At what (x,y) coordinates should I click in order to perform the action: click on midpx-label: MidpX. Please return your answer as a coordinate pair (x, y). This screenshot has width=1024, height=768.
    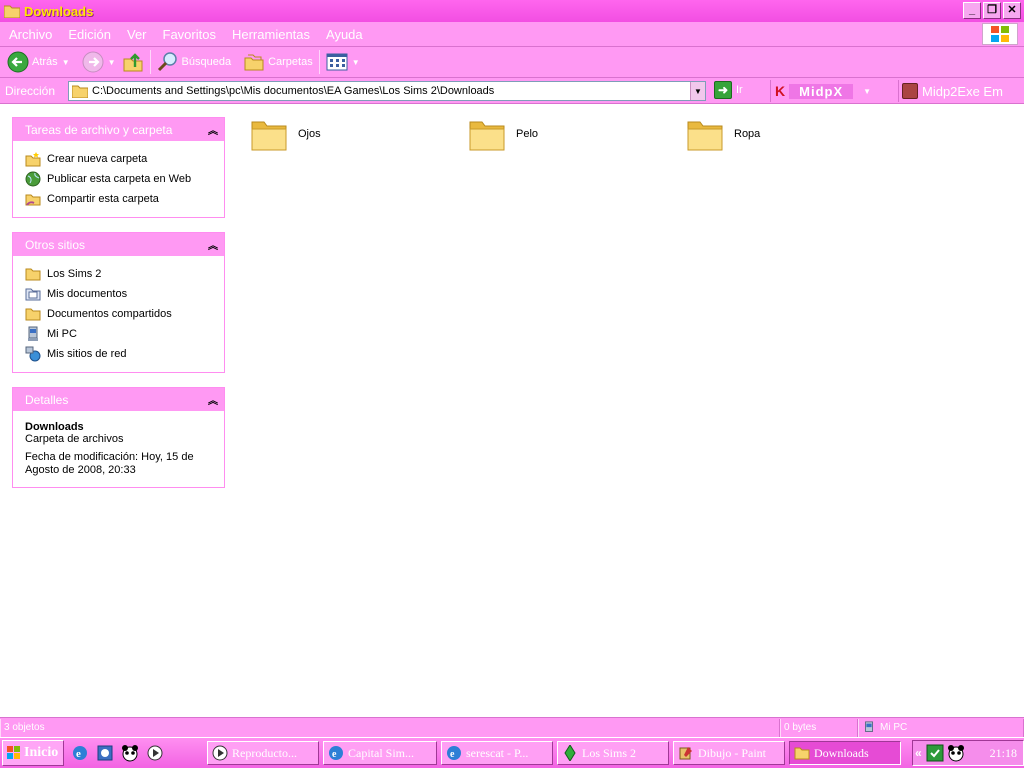
    Looking at the image, I should click on (821, 91).